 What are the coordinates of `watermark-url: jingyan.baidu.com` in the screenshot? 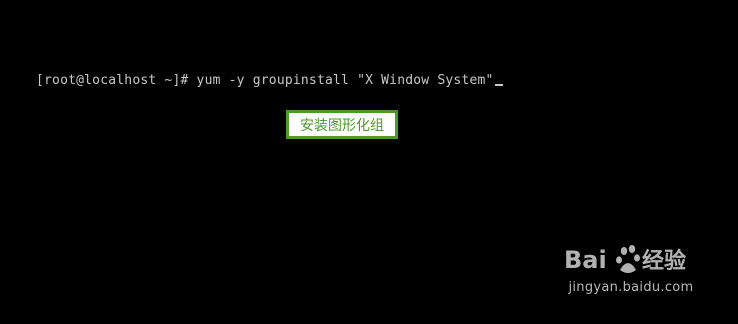 It's located at (631, 287).